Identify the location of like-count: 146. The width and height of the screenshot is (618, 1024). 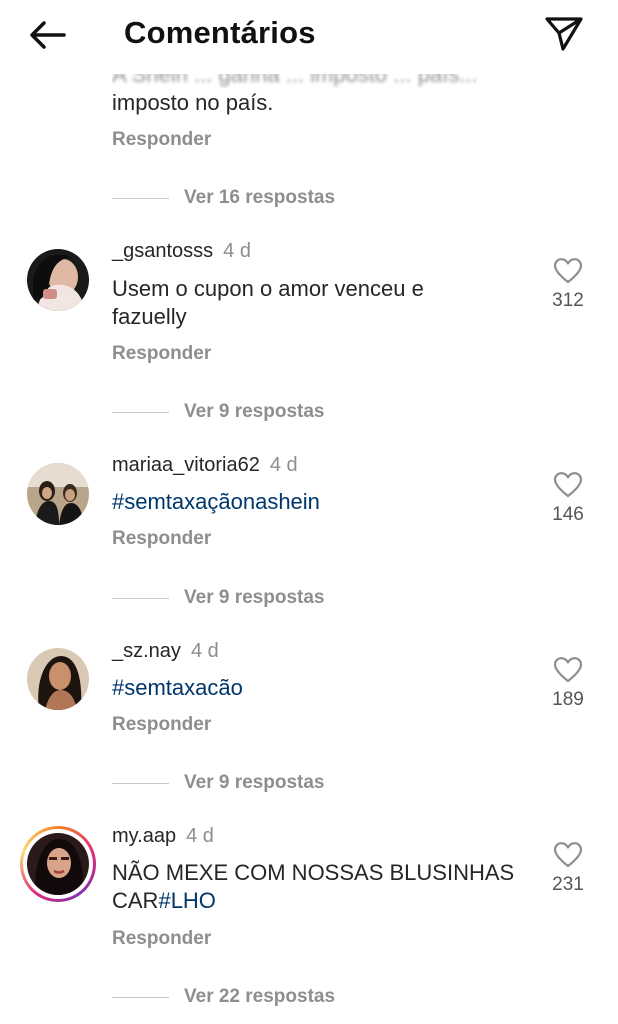
(568, 514).